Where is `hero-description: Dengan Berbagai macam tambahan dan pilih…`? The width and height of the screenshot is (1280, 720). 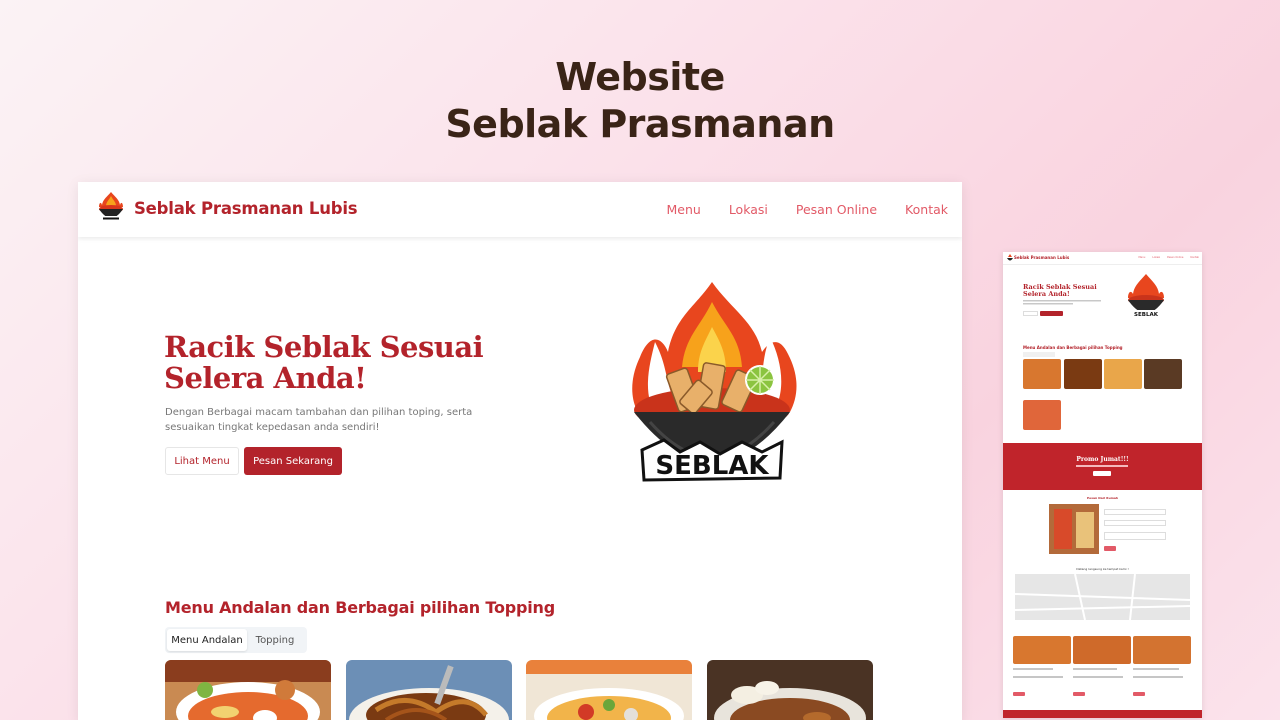 hero-description: Dengan Berbagai macam tambahan dan pilih… is located at coordinates (319, 420).